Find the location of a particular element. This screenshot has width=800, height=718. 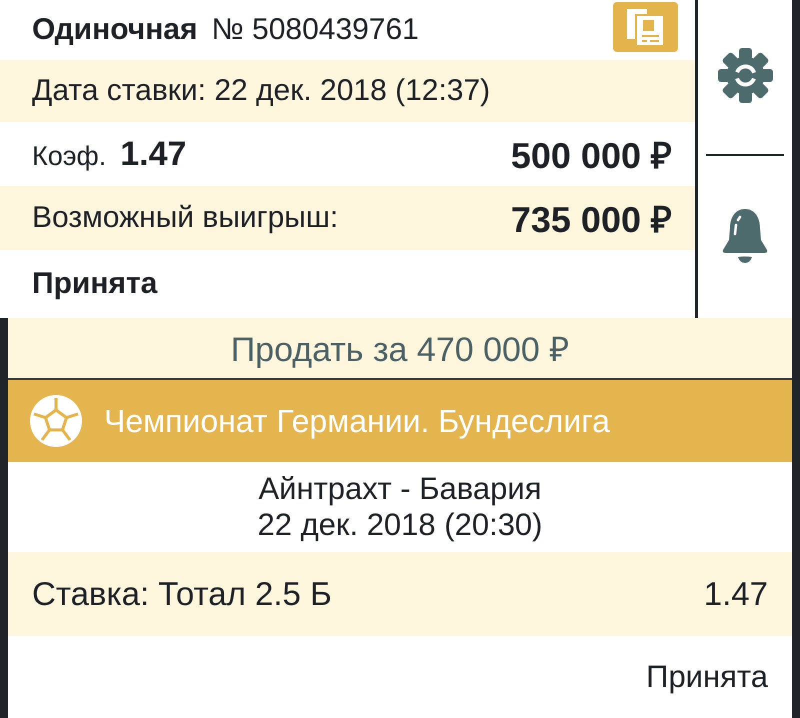

bet-date: Дата ставки: 22 дек. 2018 (12:37) is located at coordinates (261, 91).